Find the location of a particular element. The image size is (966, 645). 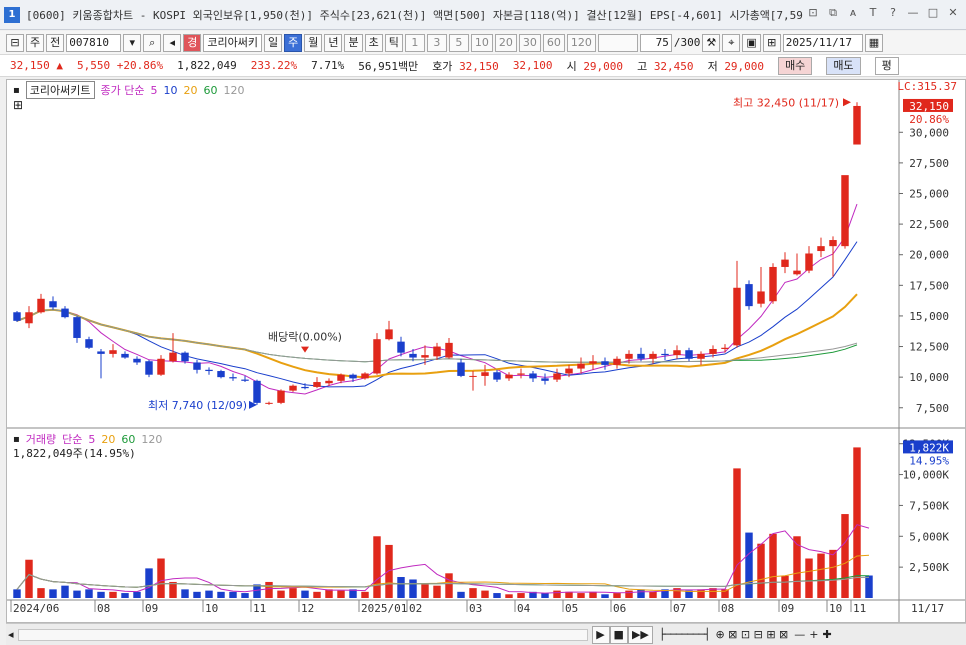

crosshair-icon: ⌖ is located at coordinates (731, 42).